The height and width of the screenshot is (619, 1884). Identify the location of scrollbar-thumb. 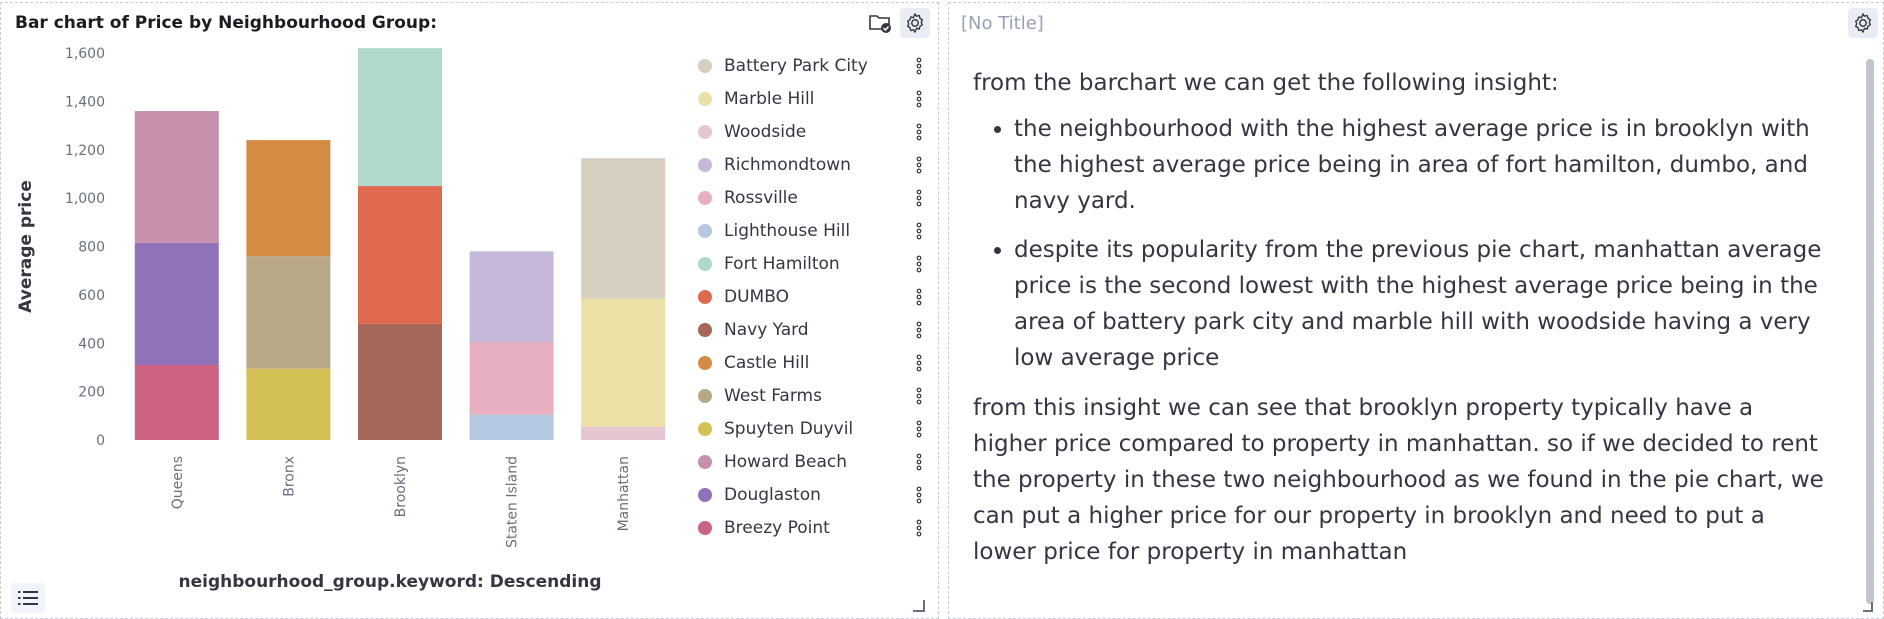
(1870, 331).